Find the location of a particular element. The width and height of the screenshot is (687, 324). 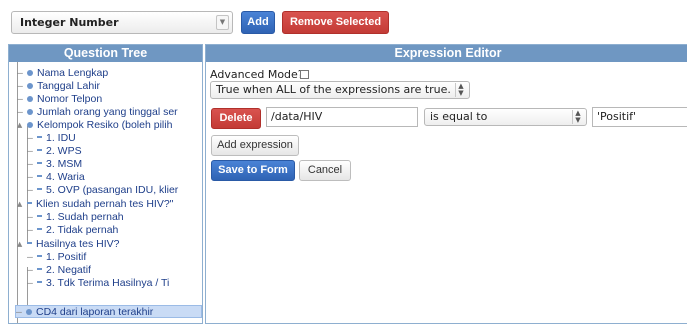

advanced-mode-label: Advanced Mode? is located at coordinates (257, 74).